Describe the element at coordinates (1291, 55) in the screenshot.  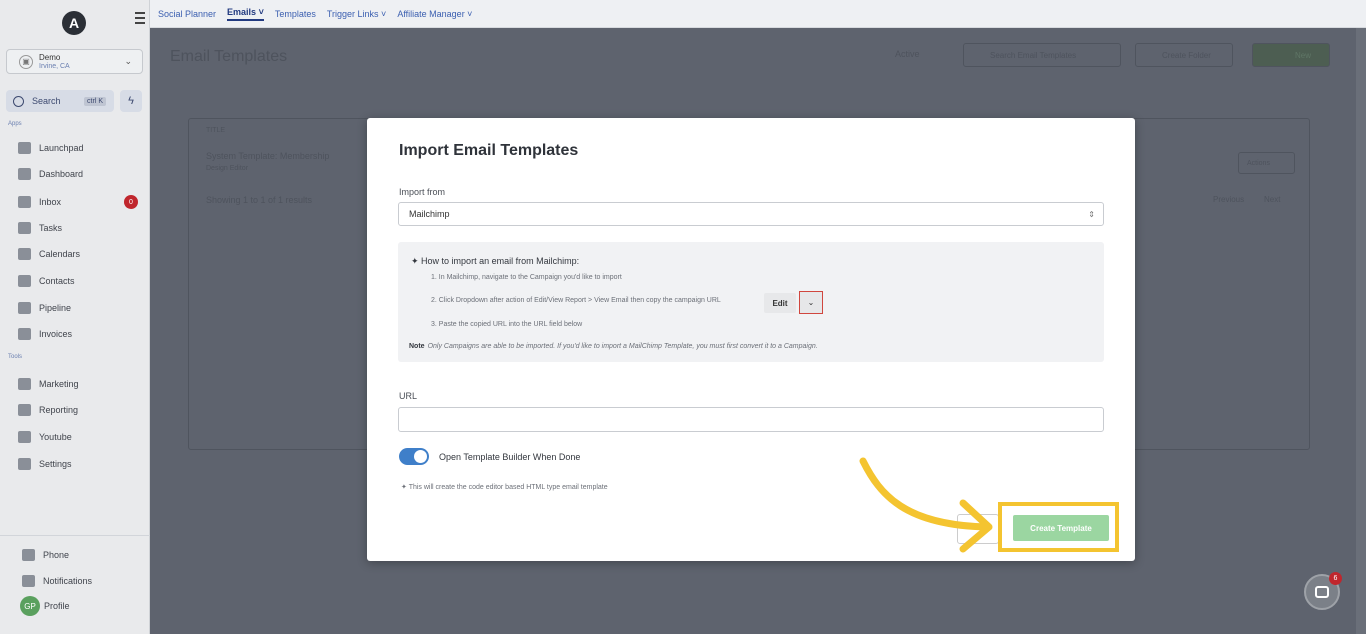
I see `new-button: New` at that location.